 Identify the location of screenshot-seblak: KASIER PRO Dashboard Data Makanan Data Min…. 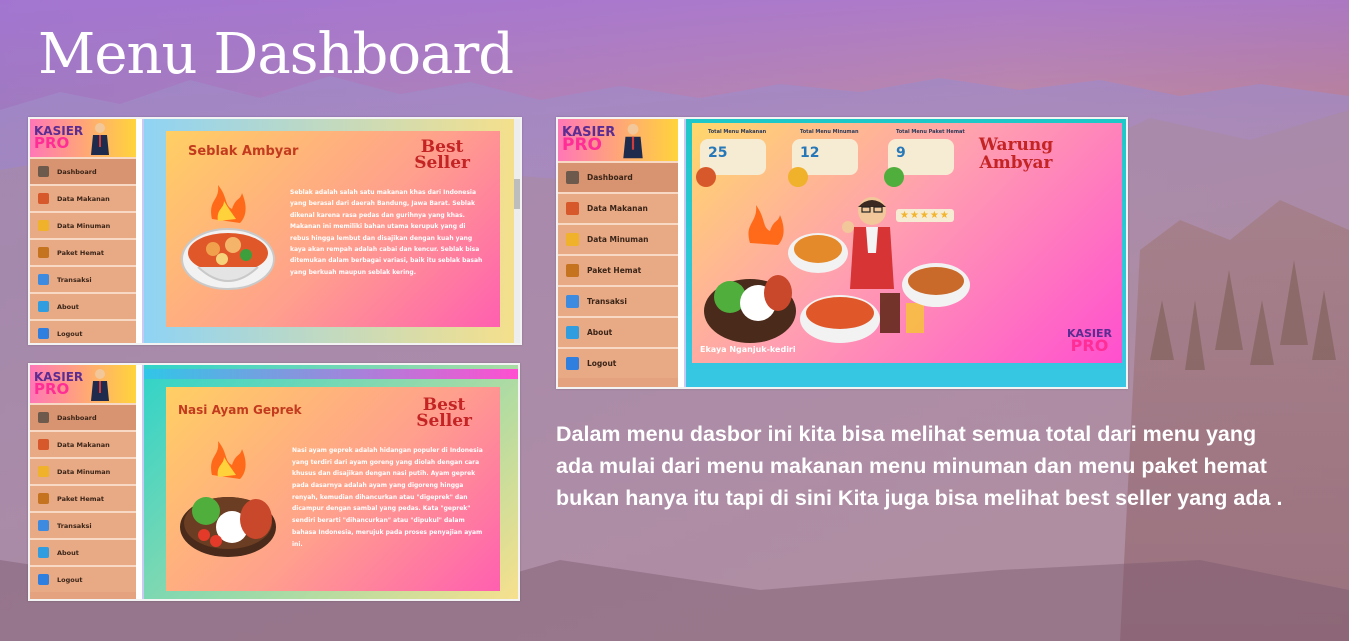
(275, 231).